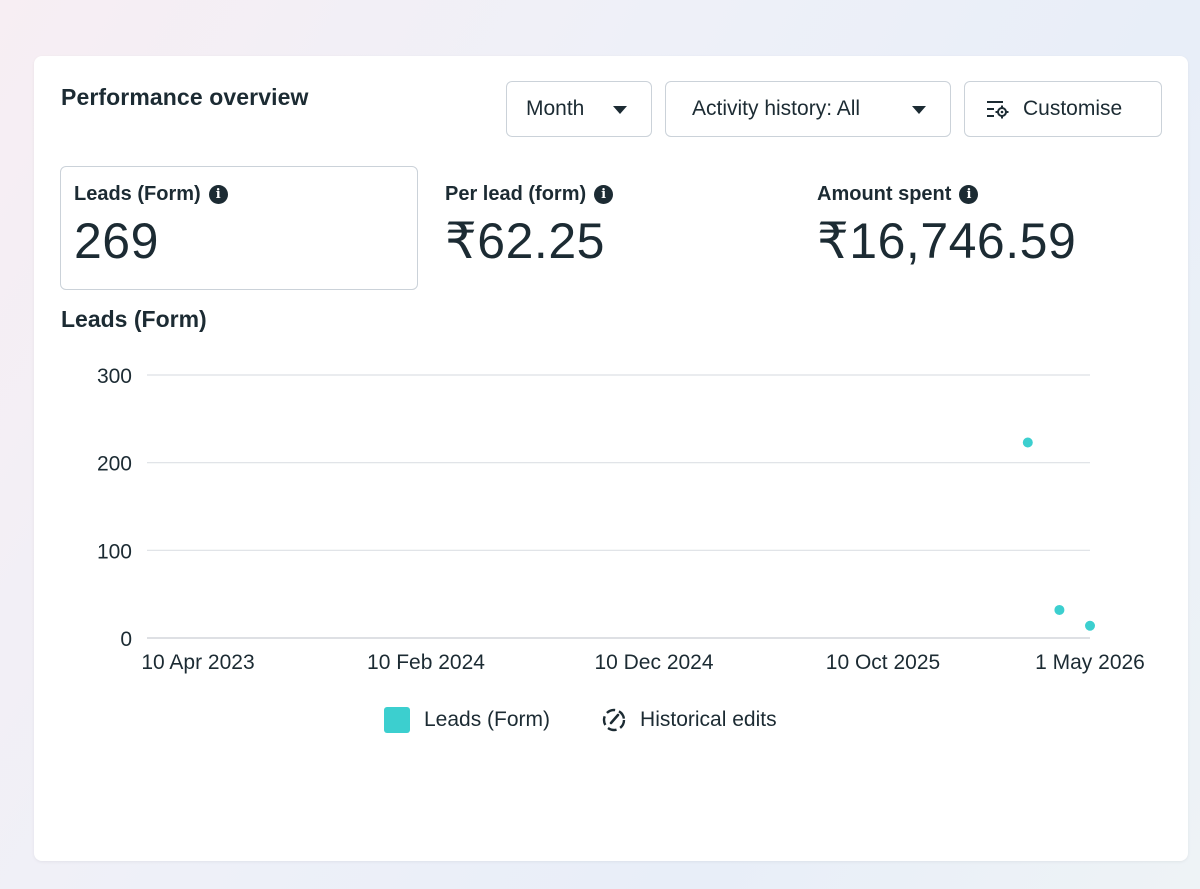  I want to click on metric-per-lead: Per lead (form) i ₹62.25, so click(615, 228).